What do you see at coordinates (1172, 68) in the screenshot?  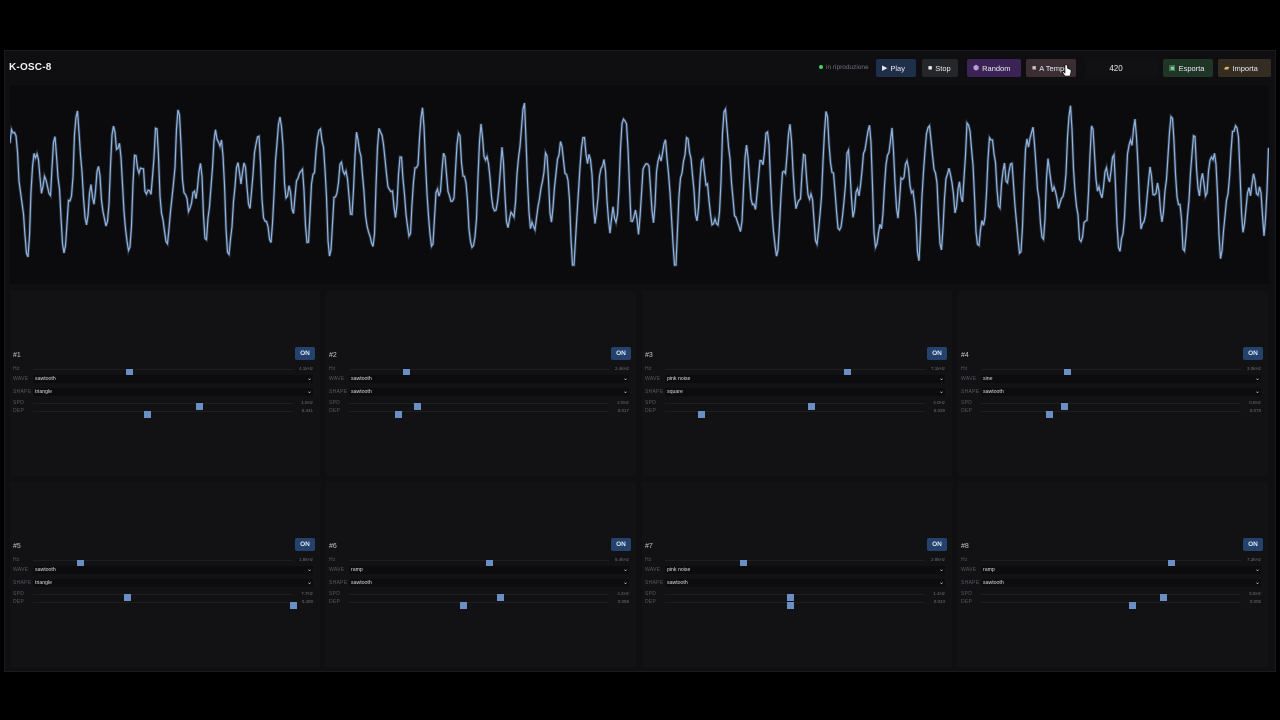 I see `save-icon: ▣` at bounding box center [1172, 68].